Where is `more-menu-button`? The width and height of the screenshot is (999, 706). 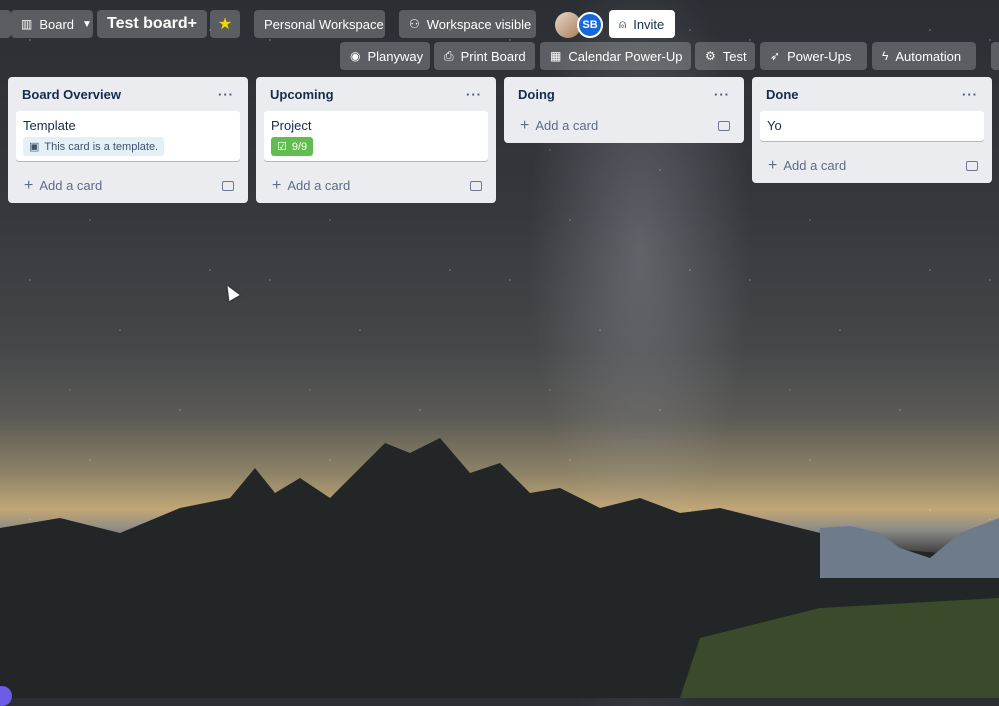
more-menu-button is located at coordinates (995, 56).